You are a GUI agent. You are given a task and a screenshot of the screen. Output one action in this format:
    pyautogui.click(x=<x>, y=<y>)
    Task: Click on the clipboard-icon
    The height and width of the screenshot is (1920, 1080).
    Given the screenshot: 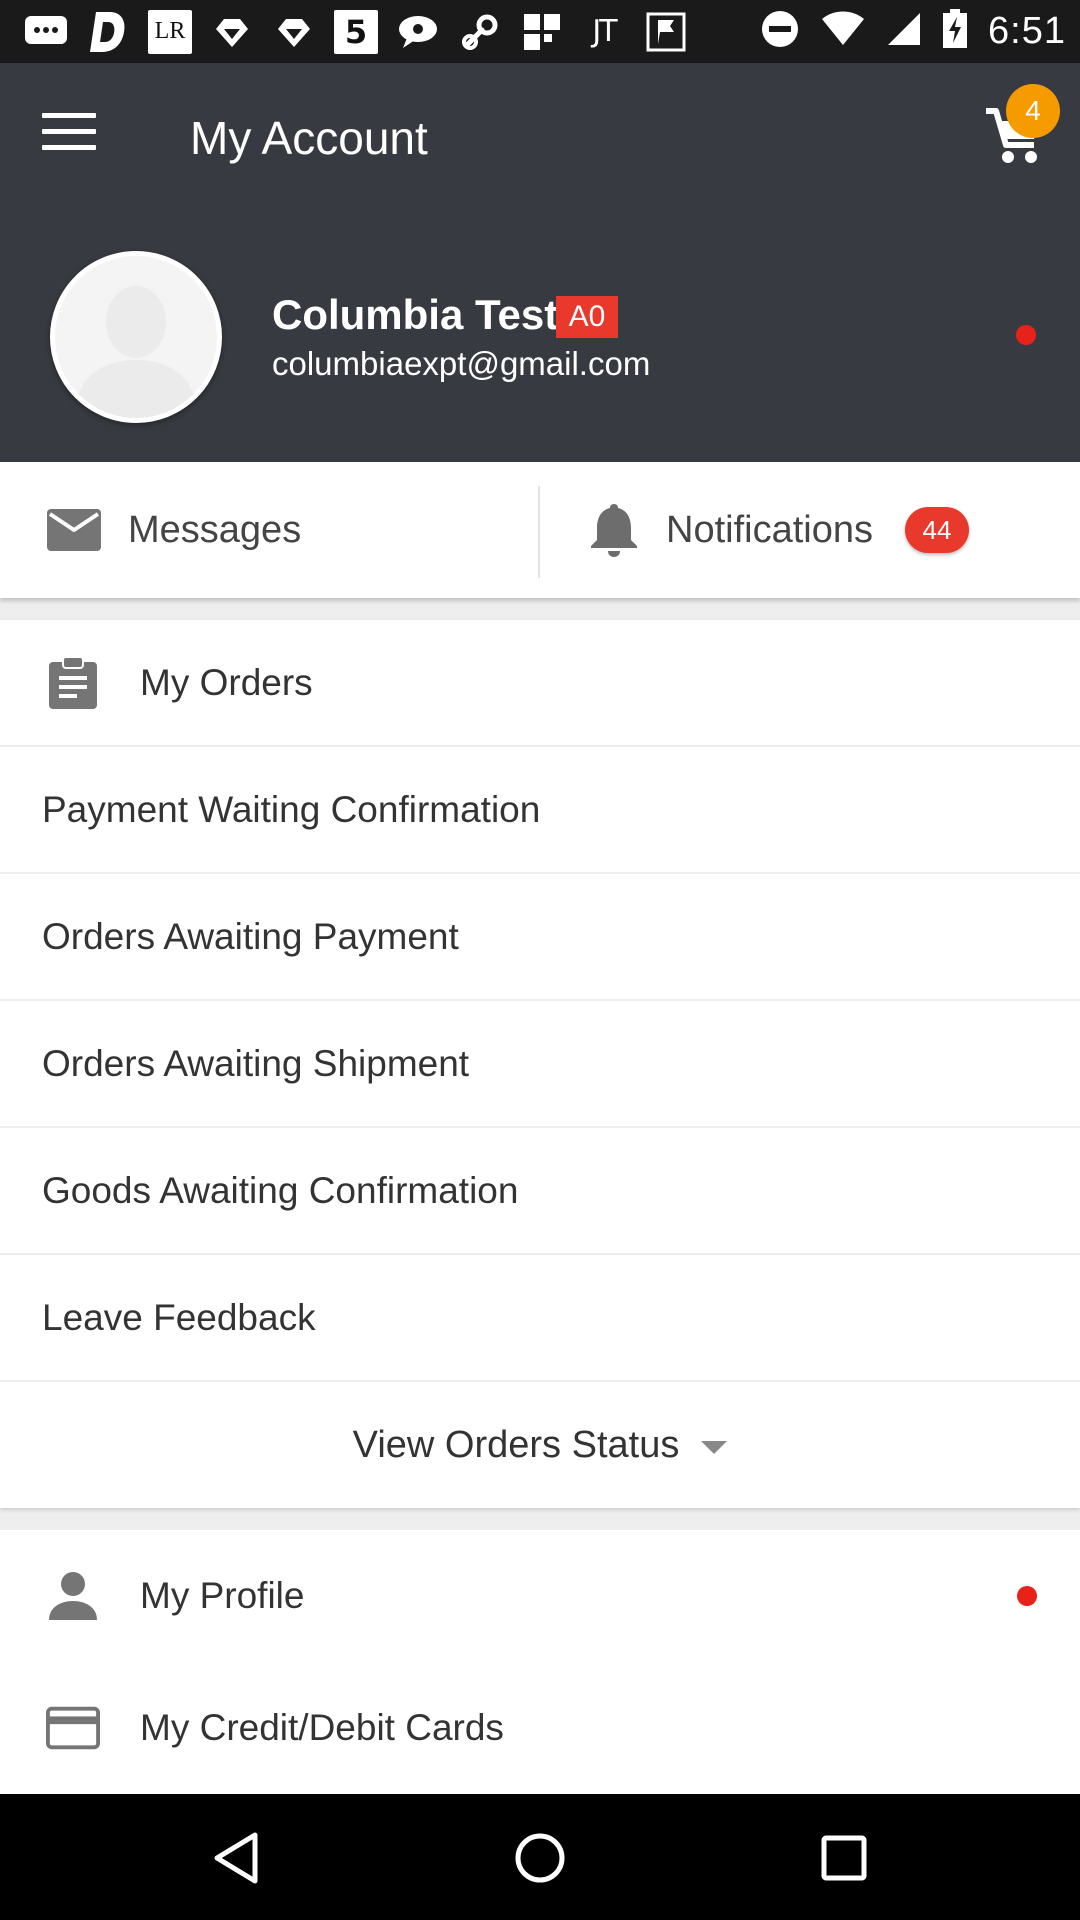 What is the action you would take?
    pyautogui.click(x=73, y=682)
    